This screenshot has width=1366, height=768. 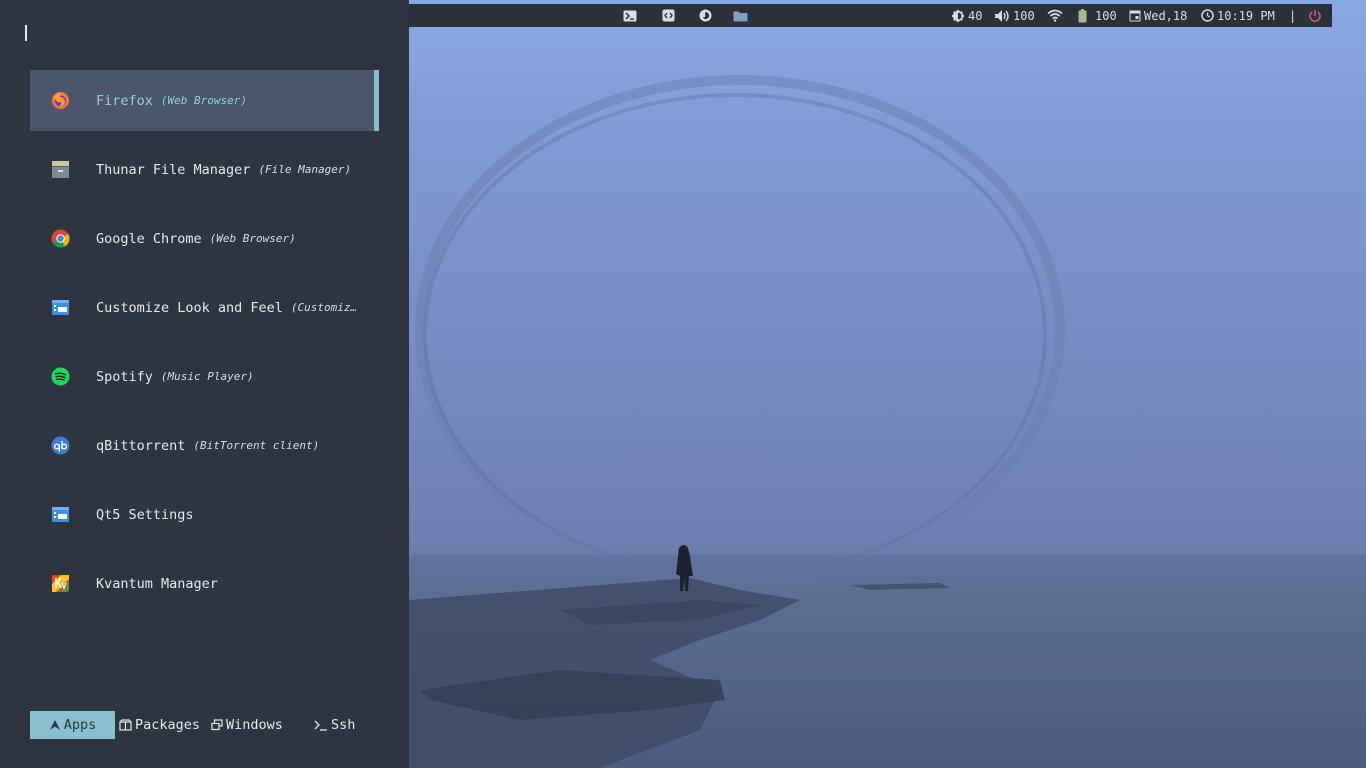 I want to click on package-icon, so click(x=125, y=725).